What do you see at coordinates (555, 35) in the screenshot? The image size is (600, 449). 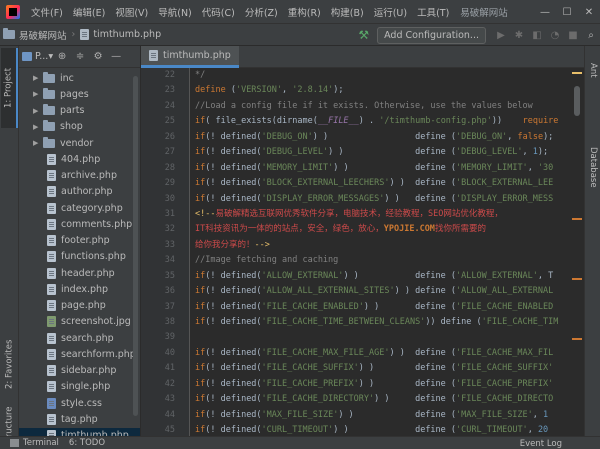 I see `profile-icon: ◔` at bounding box center [555, 35].